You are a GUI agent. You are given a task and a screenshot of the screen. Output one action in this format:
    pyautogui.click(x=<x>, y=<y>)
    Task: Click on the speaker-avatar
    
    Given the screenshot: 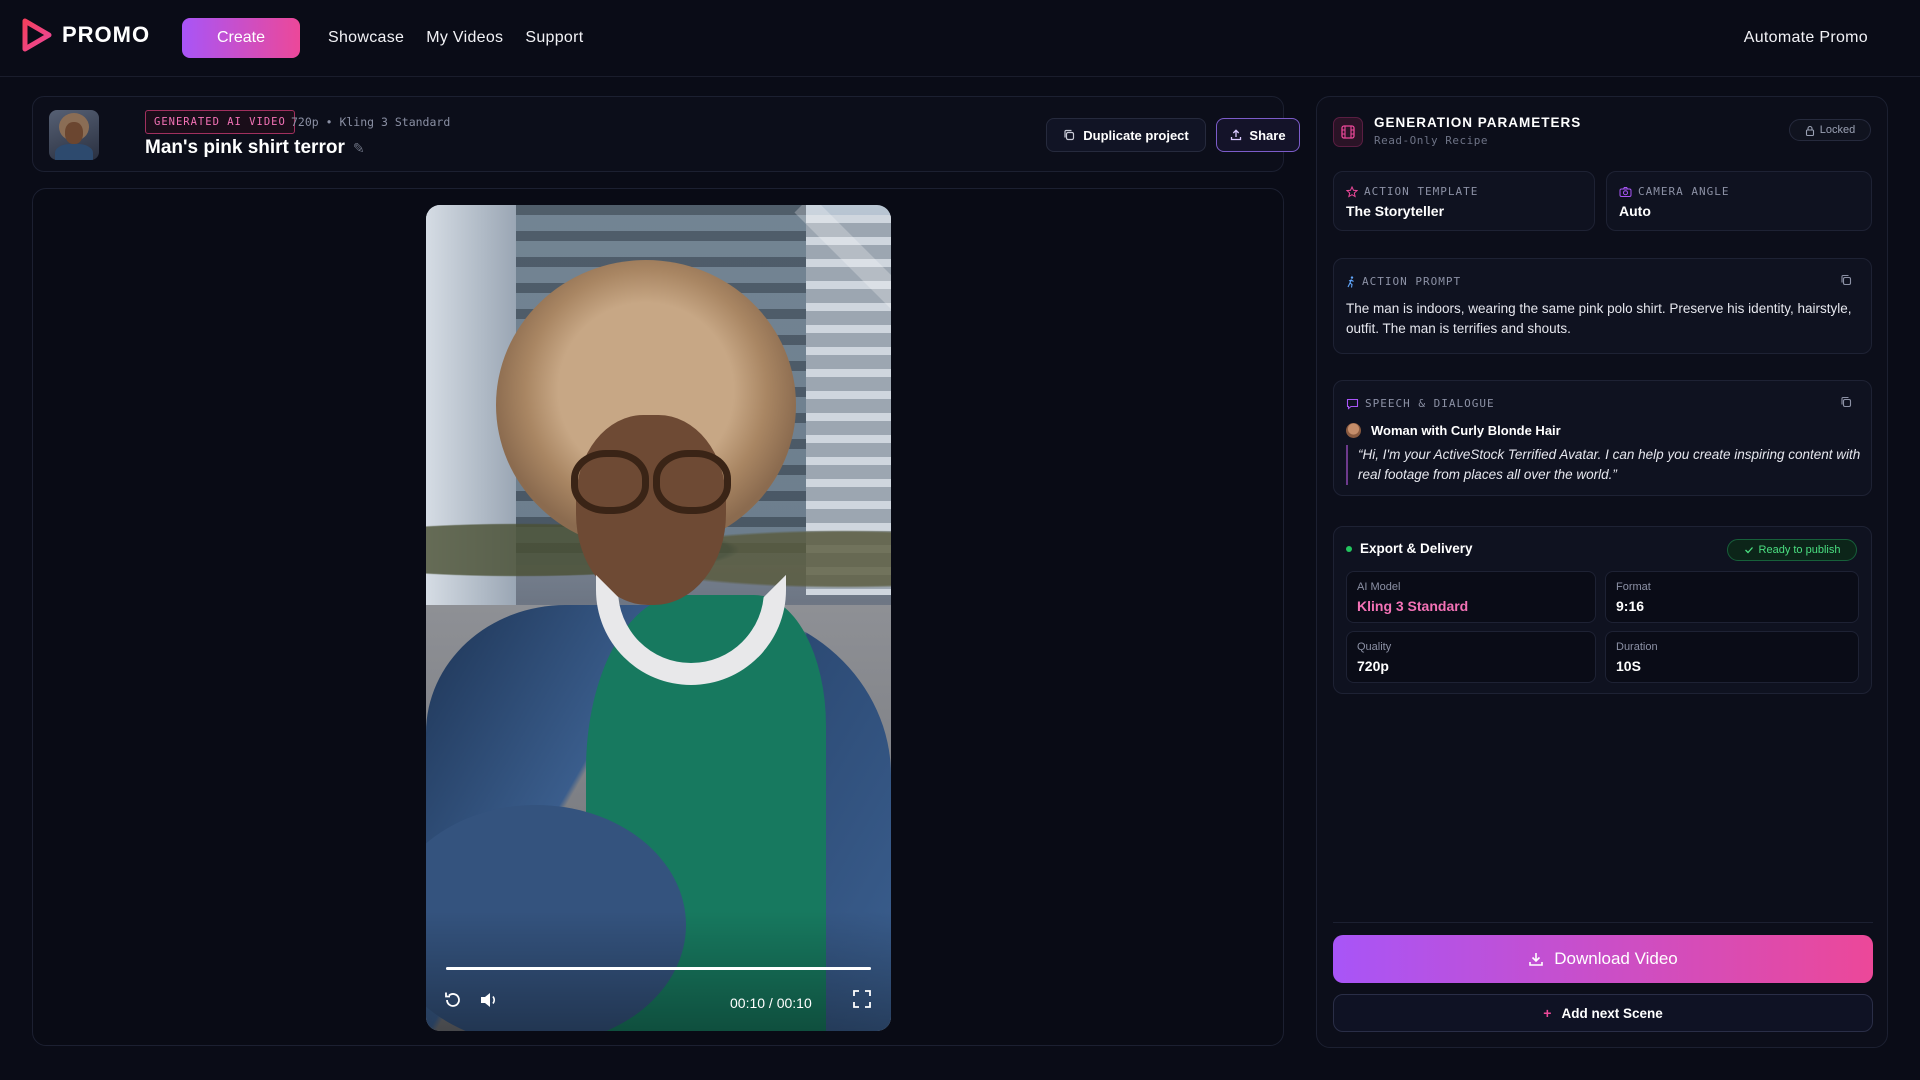 What is the action you would take?
    pyautogui.click(x=1353, y=430)
    